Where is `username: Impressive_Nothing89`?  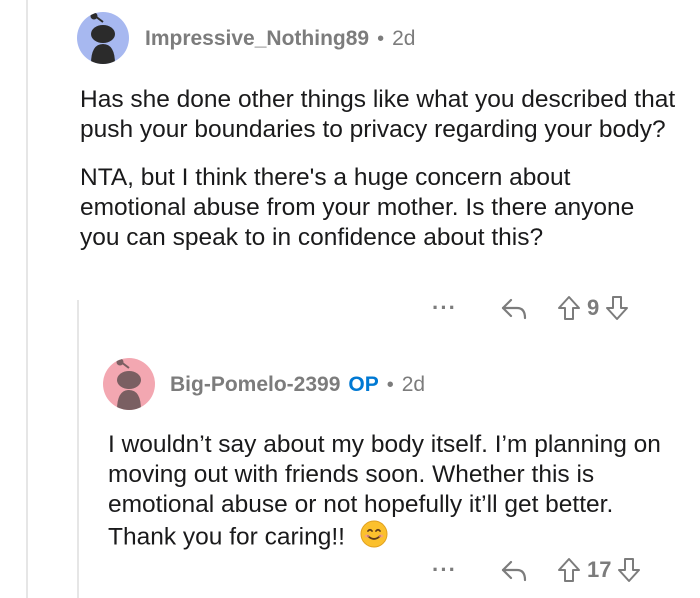 username: Impressive_Nothing89 is located at coordinates (257, 39).